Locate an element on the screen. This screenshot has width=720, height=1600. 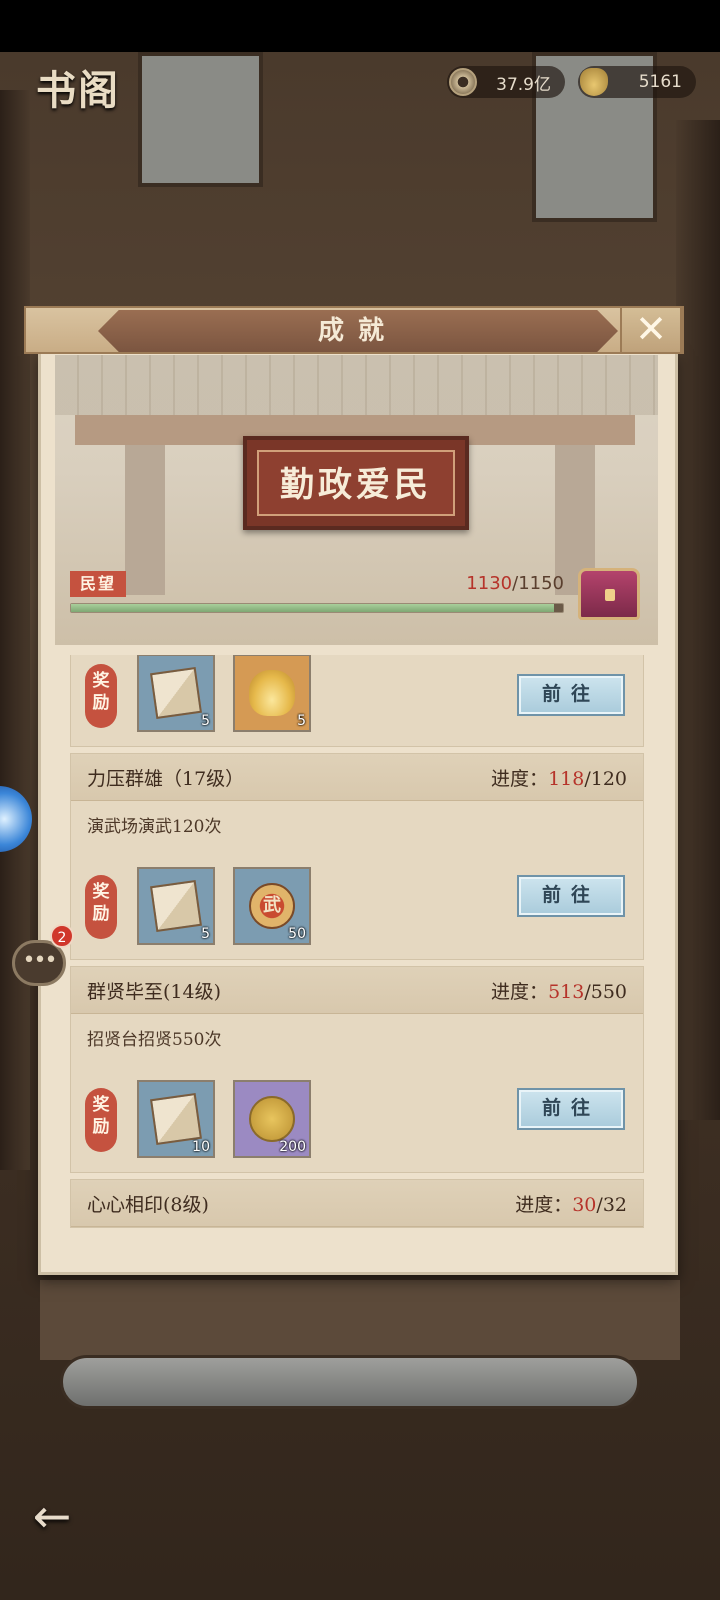
progress-goal: 550 is located at coordinates (608, 991).